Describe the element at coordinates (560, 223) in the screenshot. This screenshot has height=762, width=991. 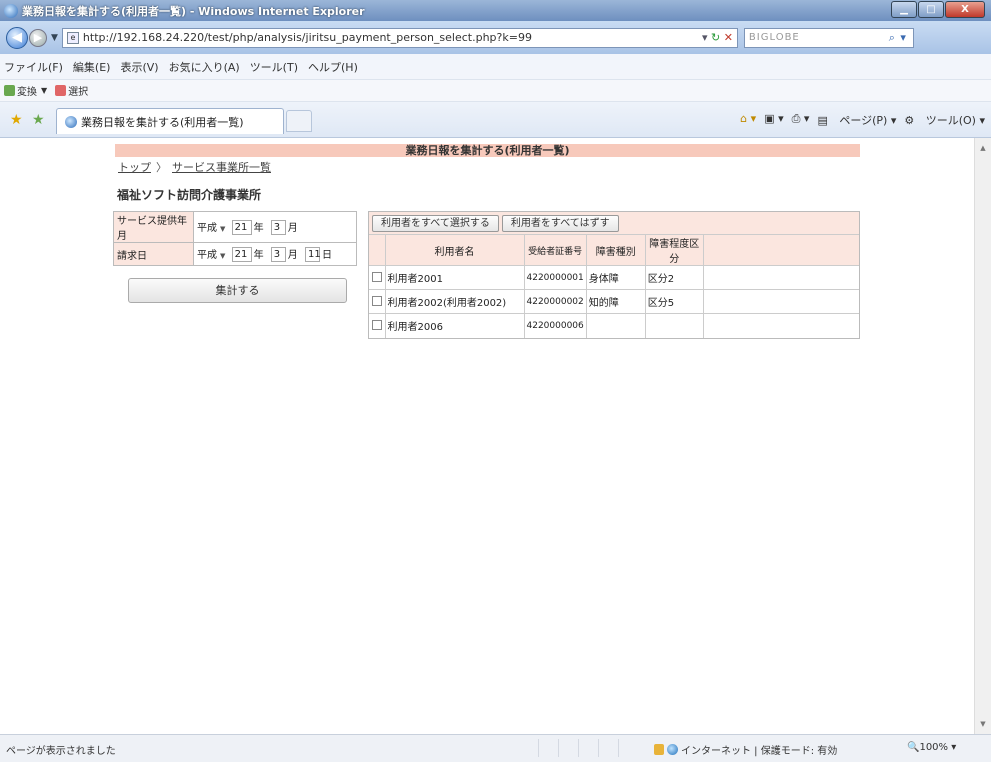
I see `deselect-all-users-button: 利用者をすべてはずす` at that location.